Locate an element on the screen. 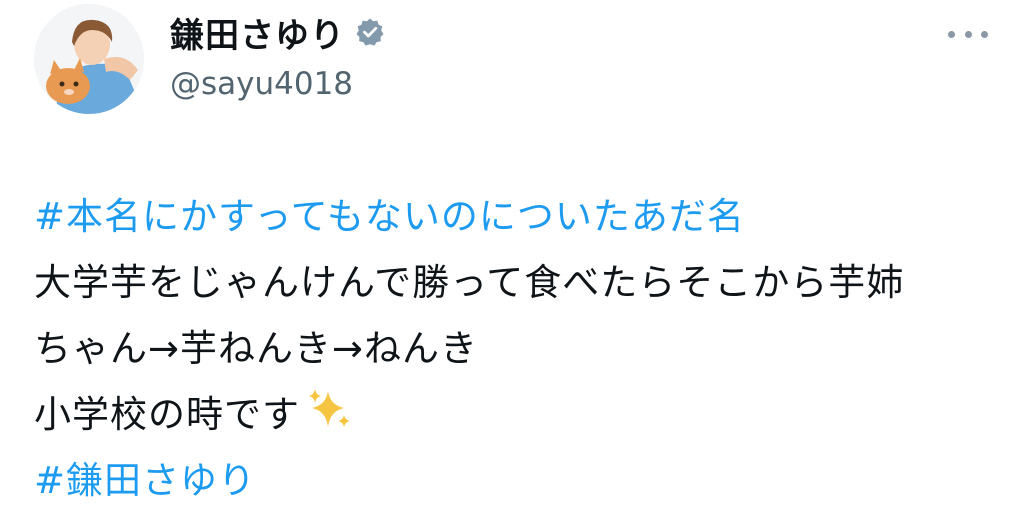  name-row: 鎌田さゆり is located at coordinates (277, 32).